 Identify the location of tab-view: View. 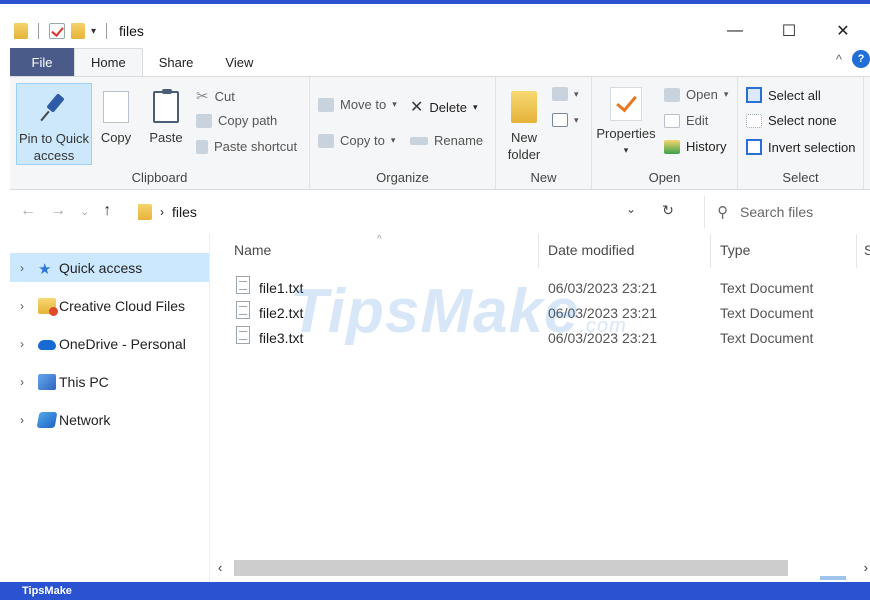
(239, 62).